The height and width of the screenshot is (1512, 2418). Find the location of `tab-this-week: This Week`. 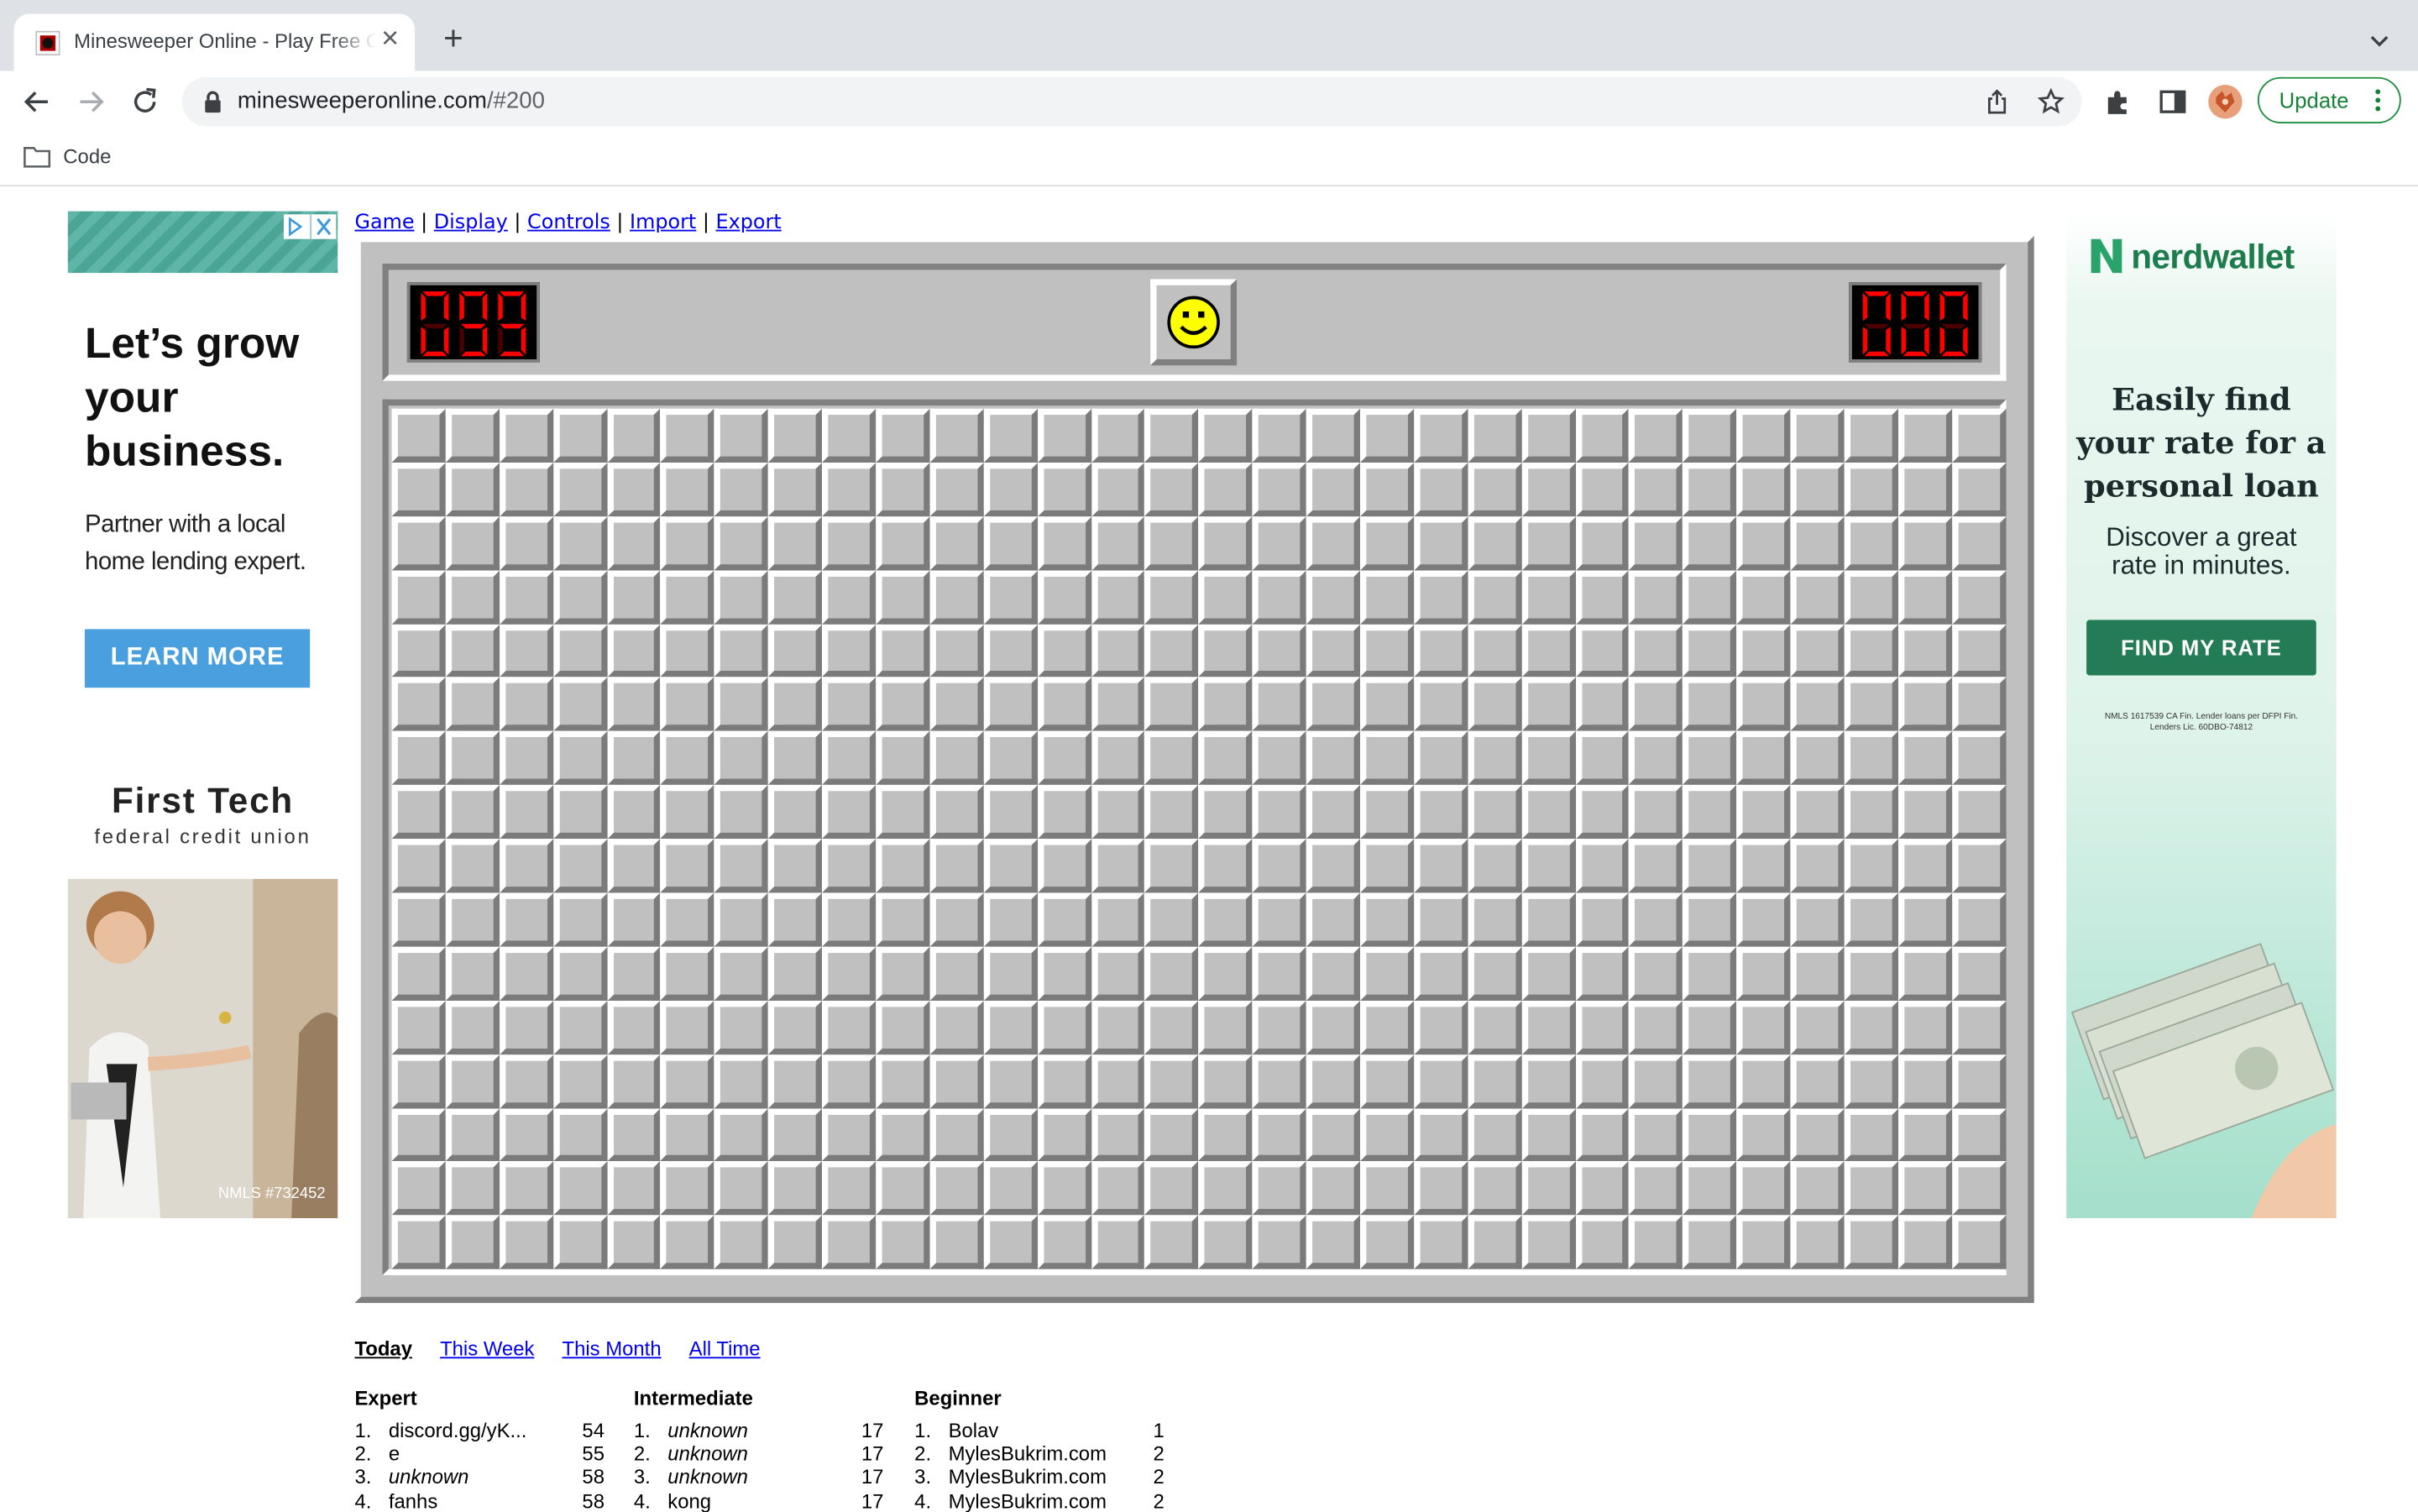

tab-this-week: This Week is located at coordinates (487, 1348).